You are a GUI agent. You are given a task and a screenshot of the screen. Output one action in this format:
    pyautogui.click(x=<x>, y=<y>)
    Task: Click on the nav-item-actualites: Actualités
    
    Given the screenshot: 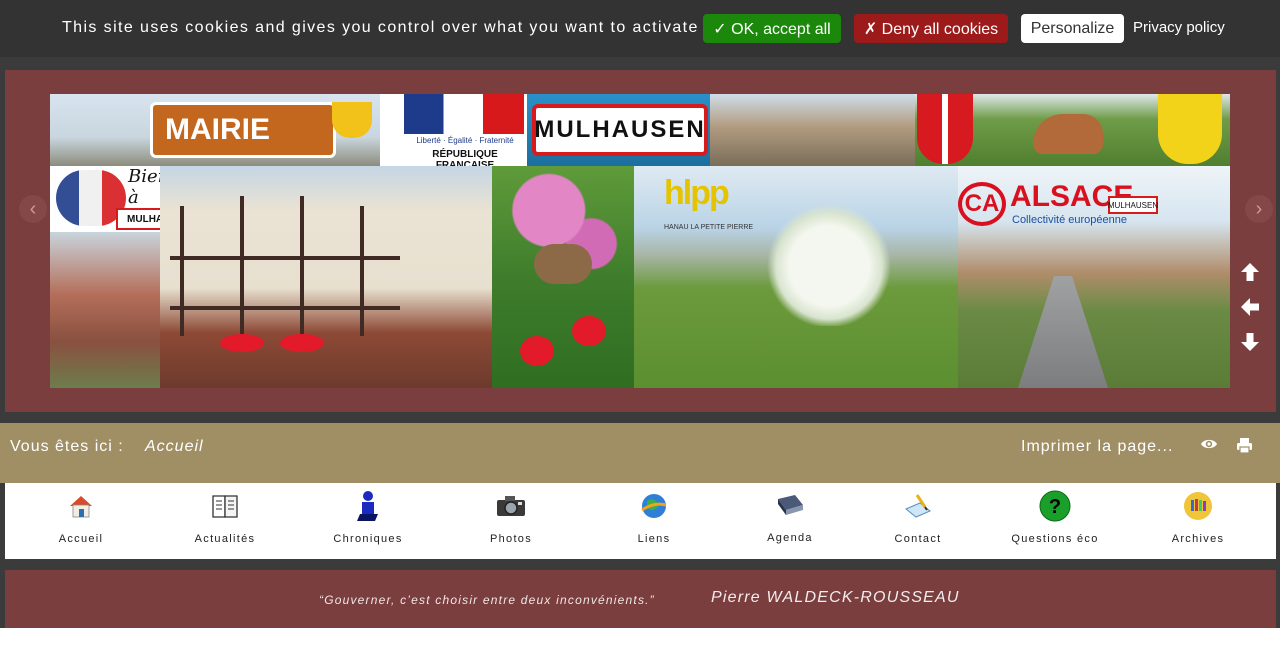 What is the action you would take?
    pyautogui.click(x=225, y=521)
    